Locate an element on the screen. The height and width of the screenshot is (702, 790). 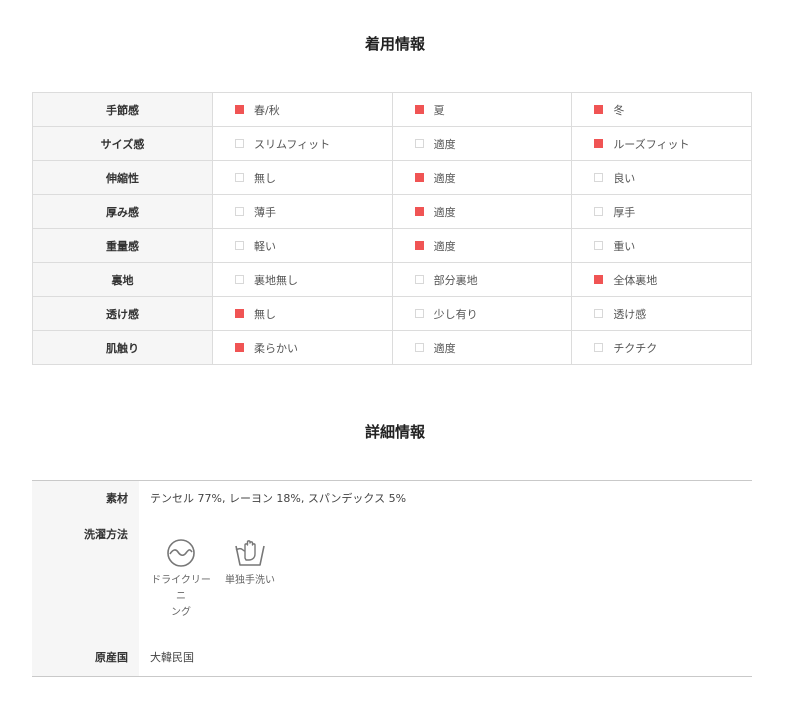
fit-option: 柔らかい is located at coordinates (302, 347).